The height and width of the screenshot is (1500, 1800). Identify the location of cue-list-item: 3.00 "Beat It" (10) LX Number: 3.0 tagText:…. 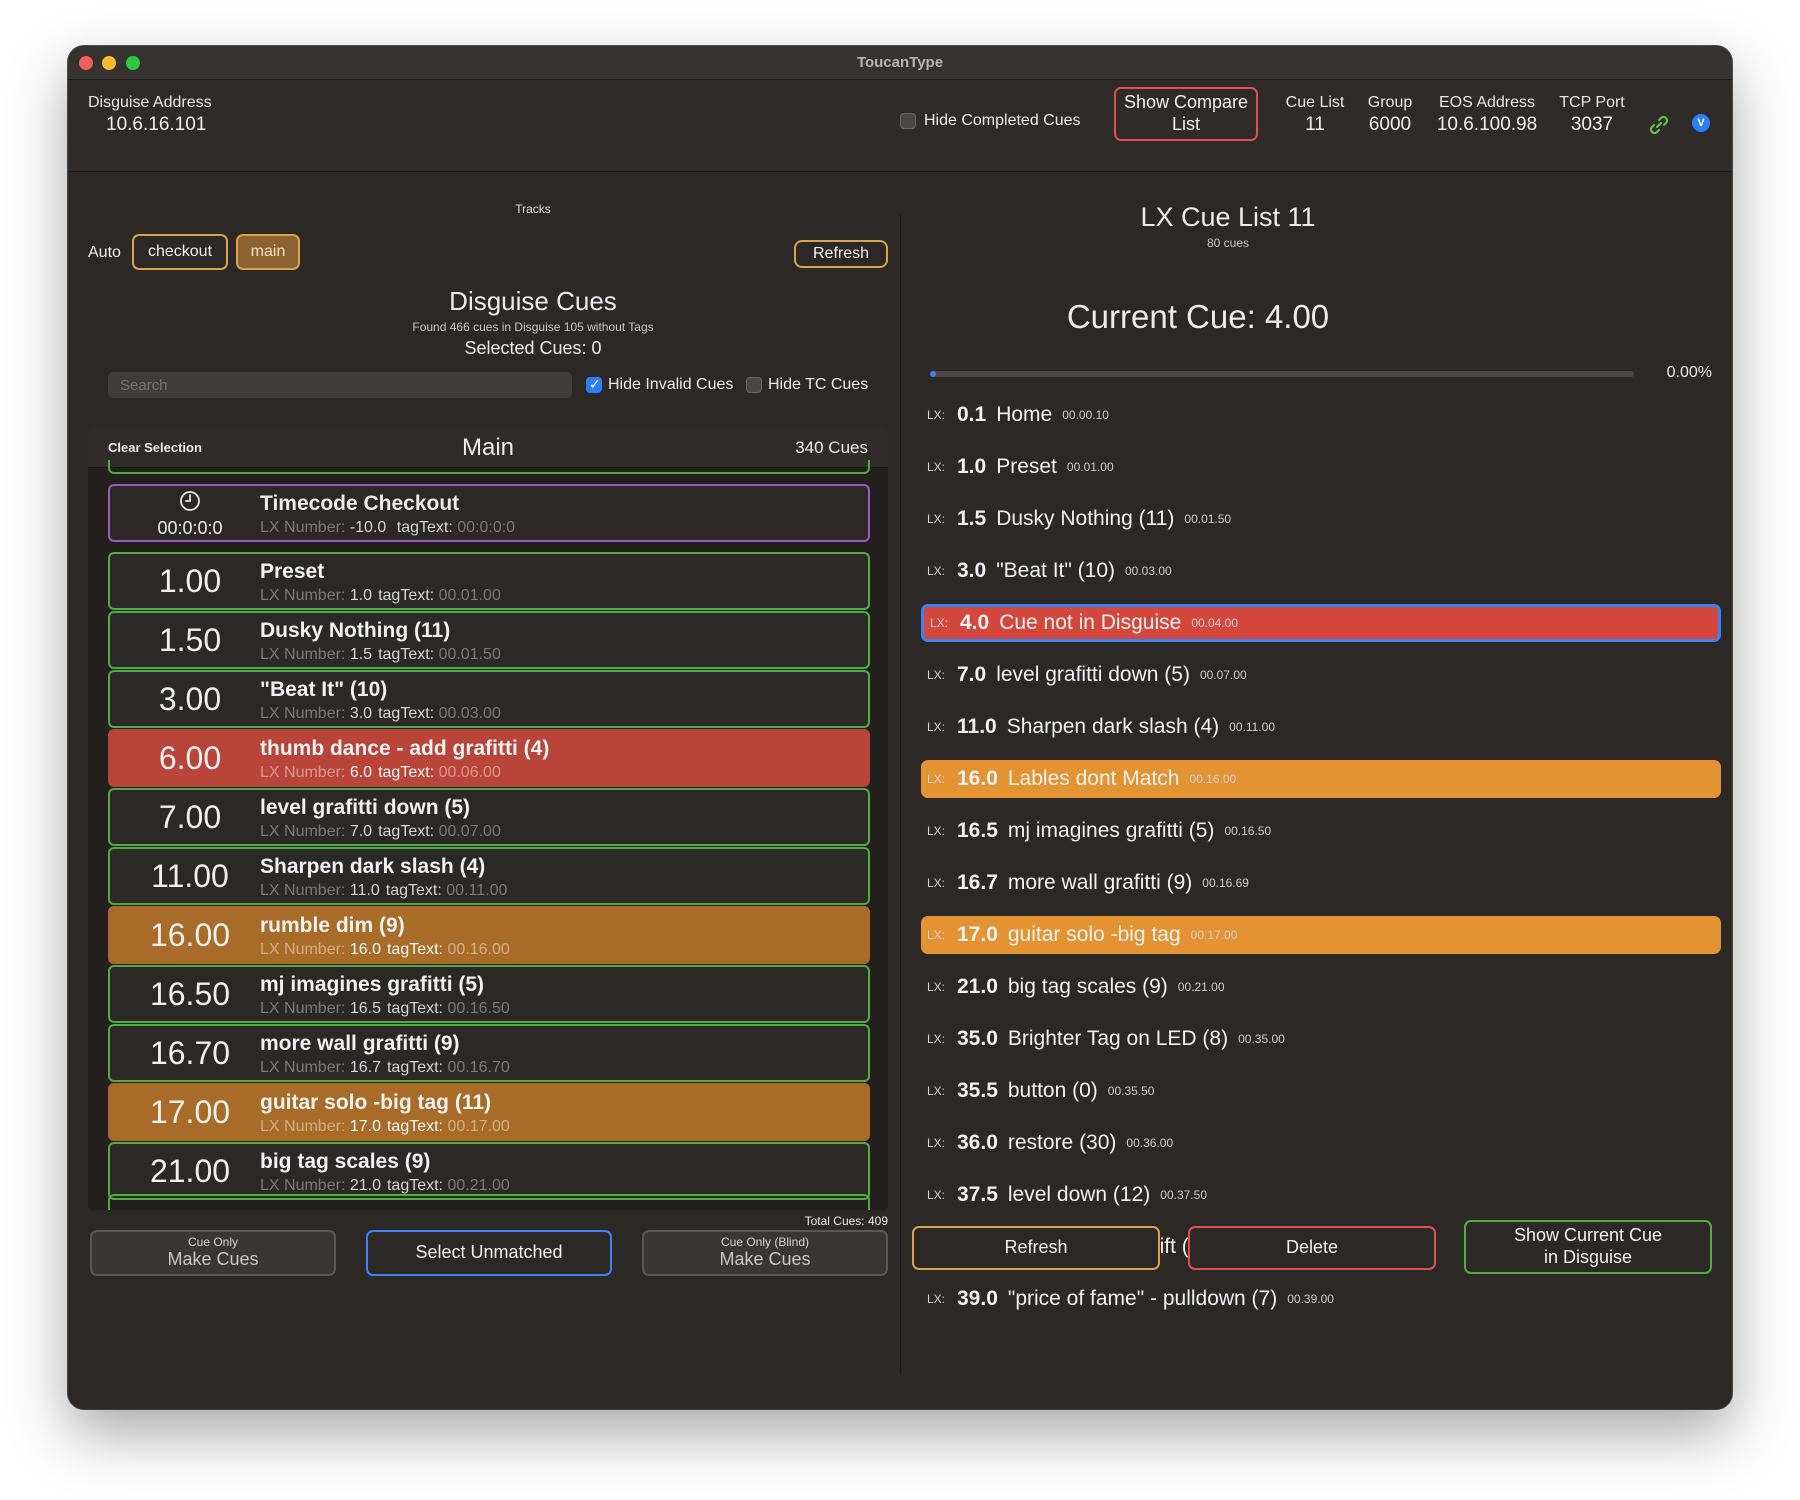
(489, 699).